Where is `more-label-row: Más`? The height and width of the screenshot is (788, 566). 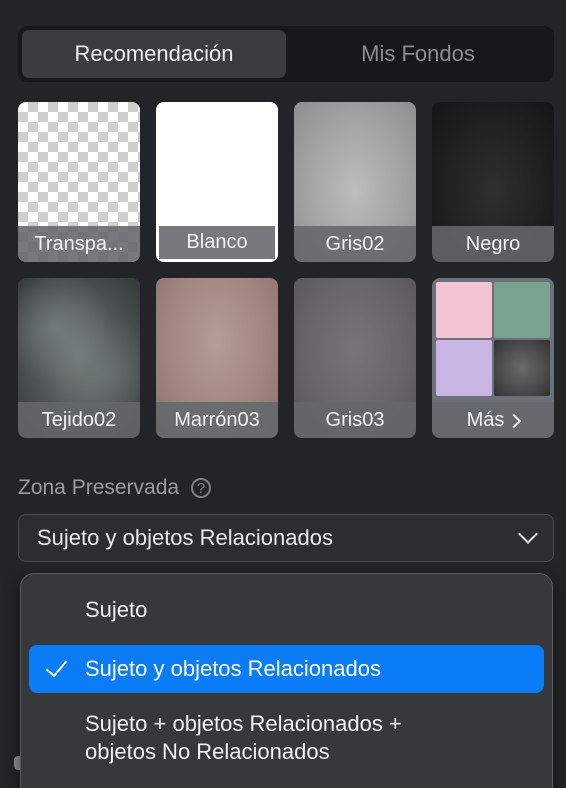
more-label-row: Más is located at coordinates (493, 420).